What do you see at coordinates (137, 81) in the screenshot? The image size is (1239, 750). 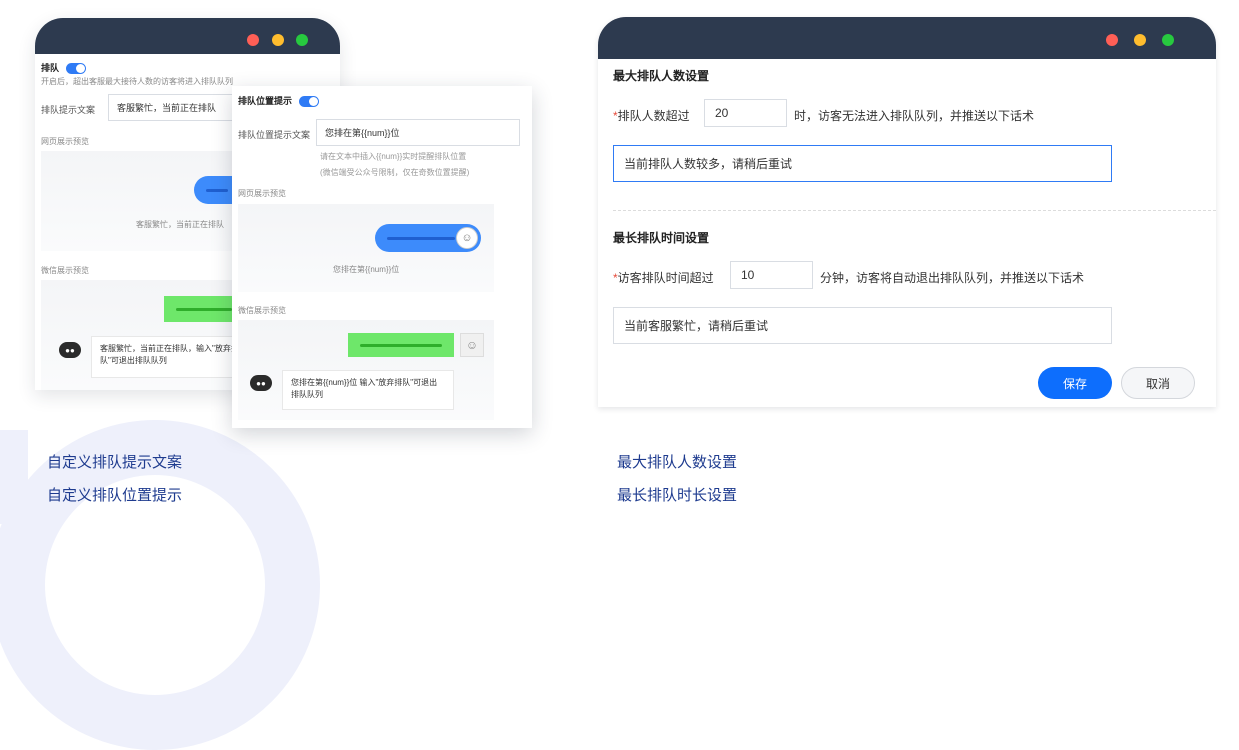 I see `queue-description: 开启后，超出客服最大接待人数的访客将进入排队队列` at bounding box center [137, 81].